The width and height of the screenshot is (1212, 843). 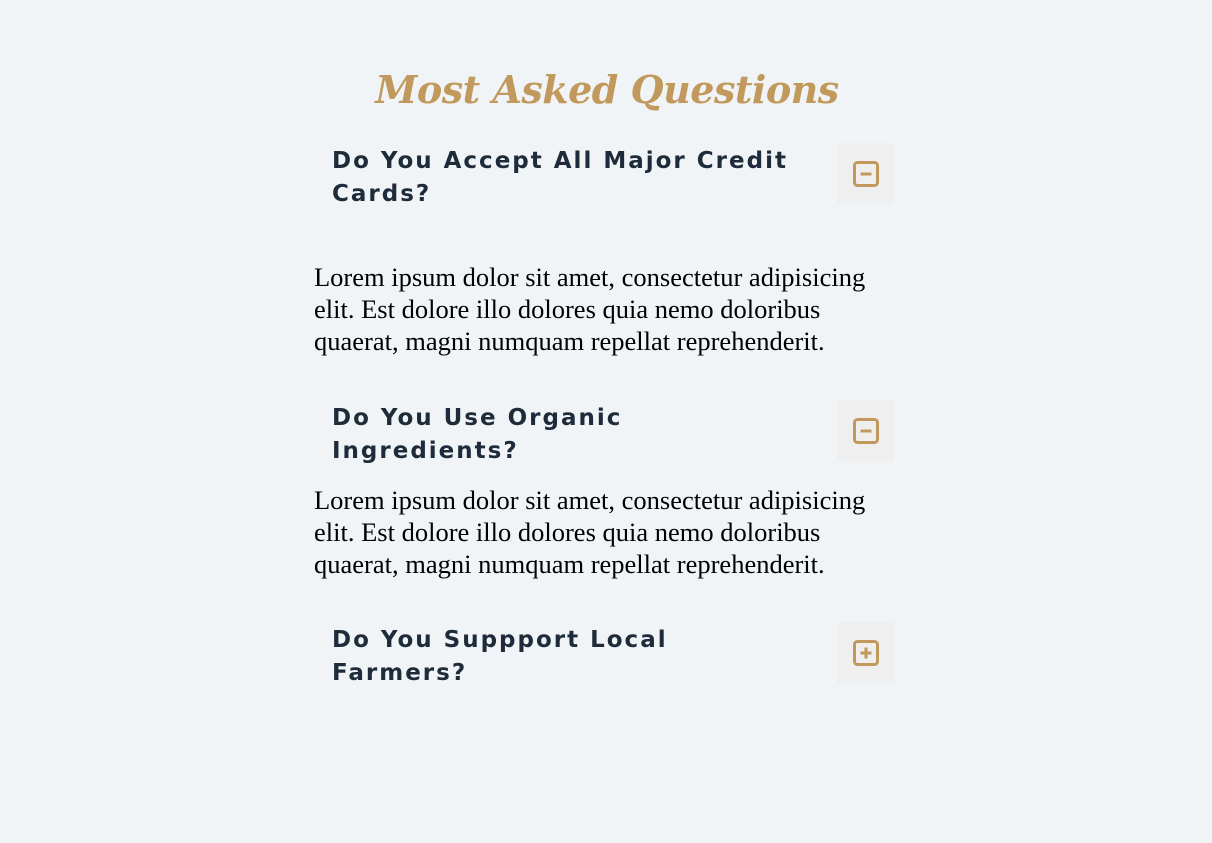 What do you see at coordinates (558, 435) in the screenshot?
I see `faq-question: Do You Use Organic Ingredients?` at bounding box center [558, 435].